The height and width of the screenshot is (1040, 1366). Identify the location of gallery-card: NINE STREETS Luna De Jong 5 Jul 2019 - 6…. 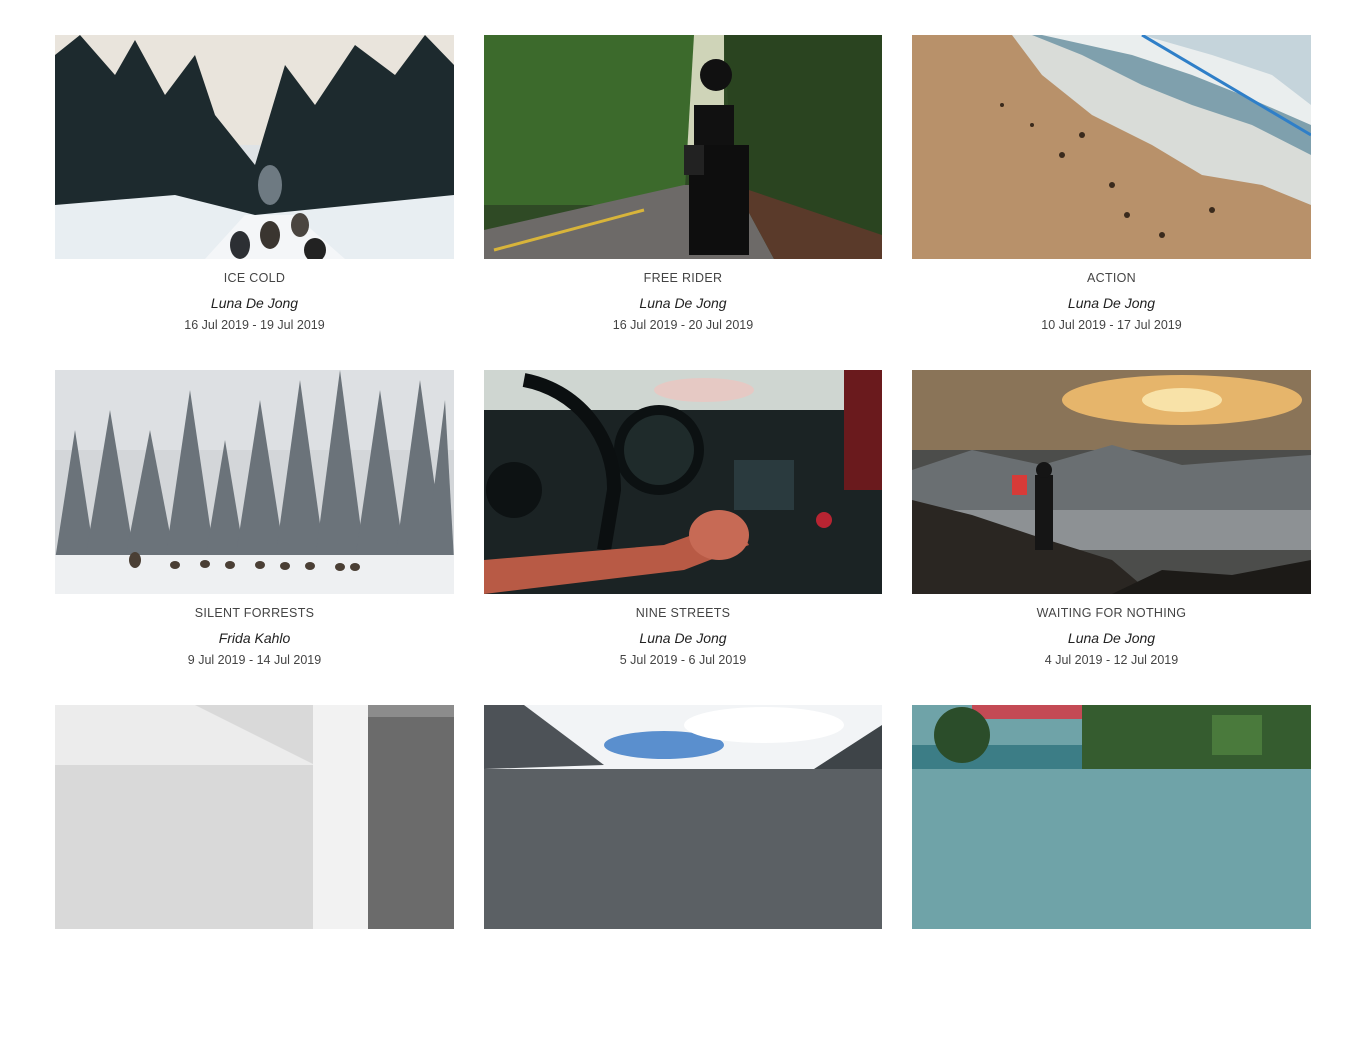
(683, 537).